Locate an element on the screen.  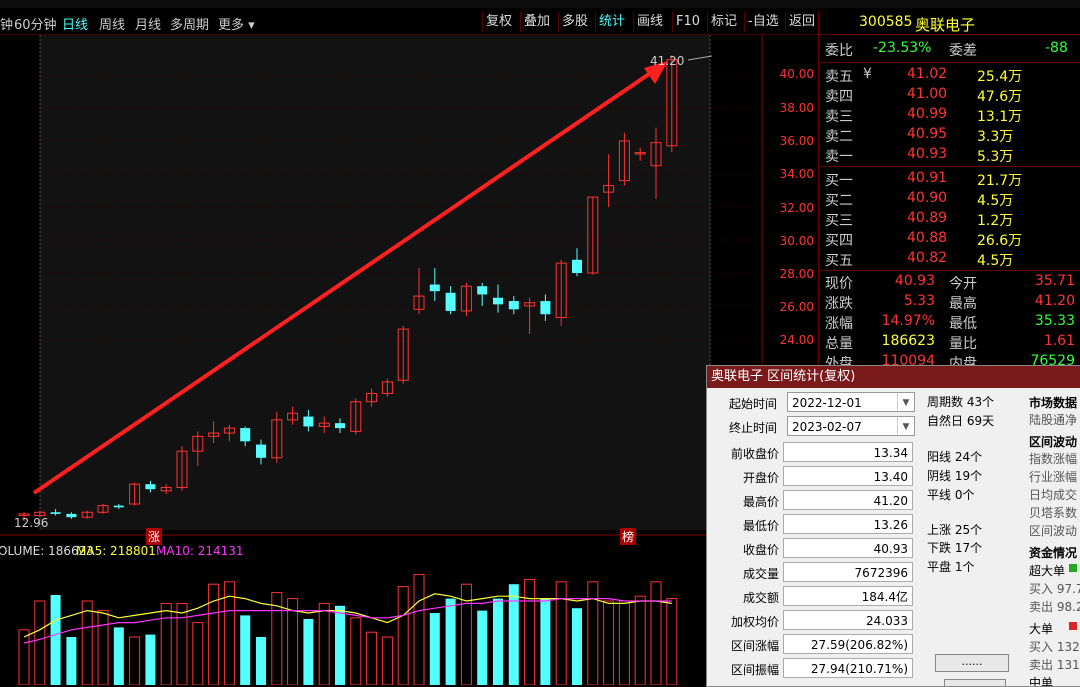
ask-label: 卖五 is located at coordinates (839, 77).